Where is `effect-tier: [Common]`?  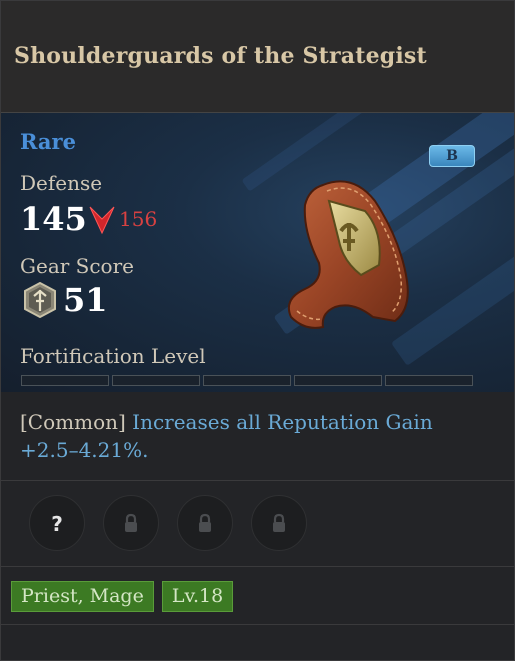 effect-tier: [Common] is located at coordinates (73, 422).